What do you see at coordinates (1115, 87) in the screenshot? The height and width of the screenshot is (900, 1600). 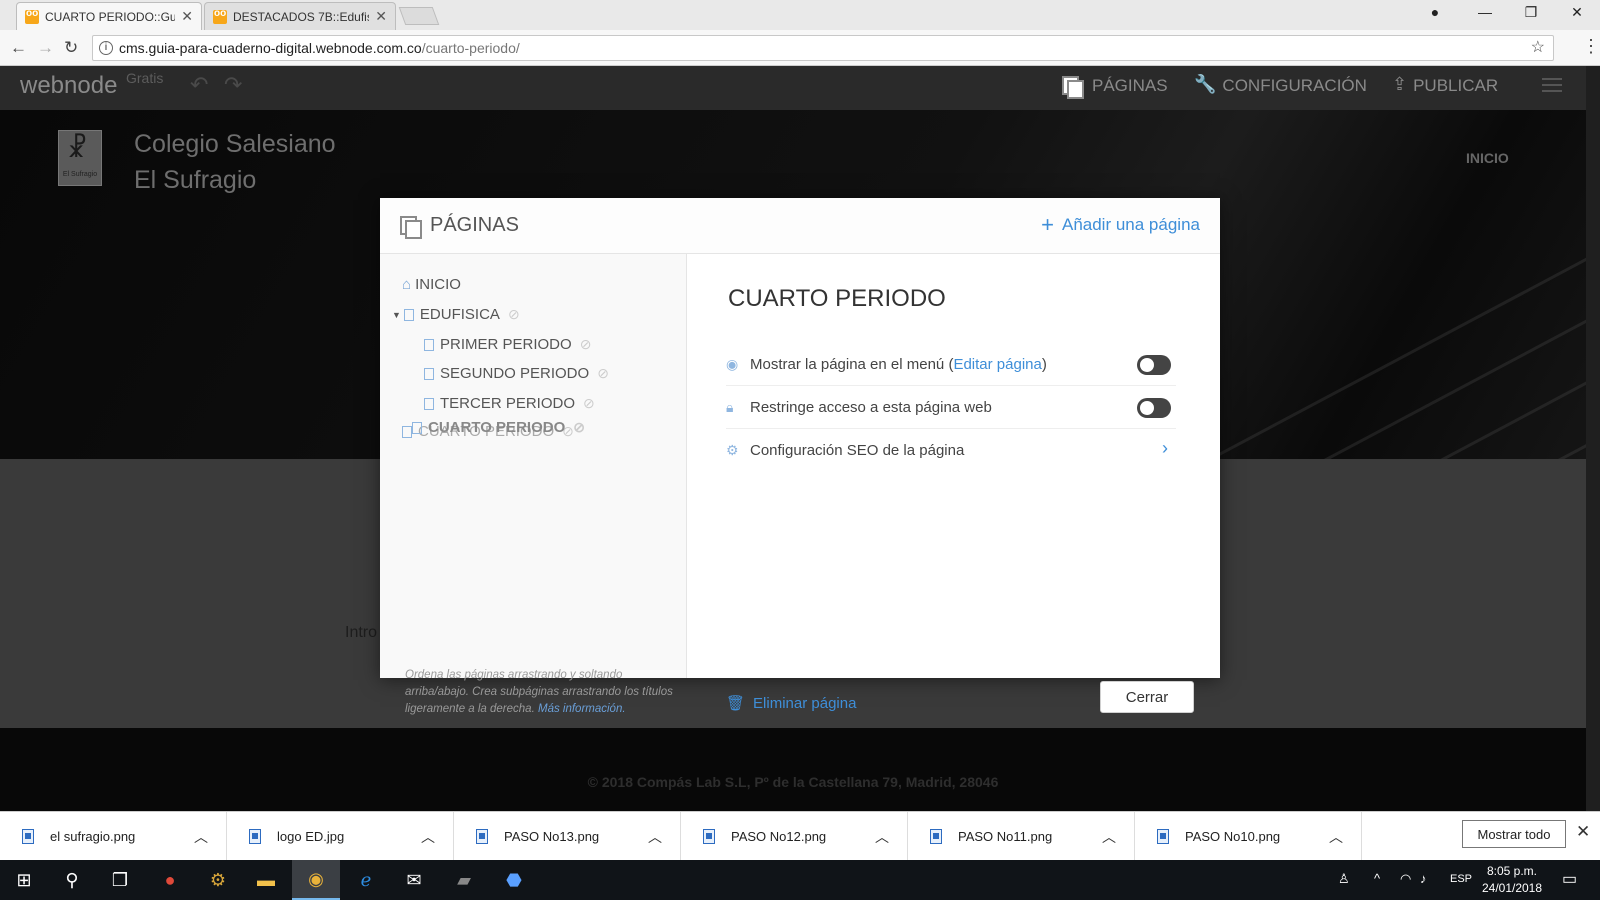 I see `nav-pages-button: PÁGINAS` at bounding box center [1115, 87].